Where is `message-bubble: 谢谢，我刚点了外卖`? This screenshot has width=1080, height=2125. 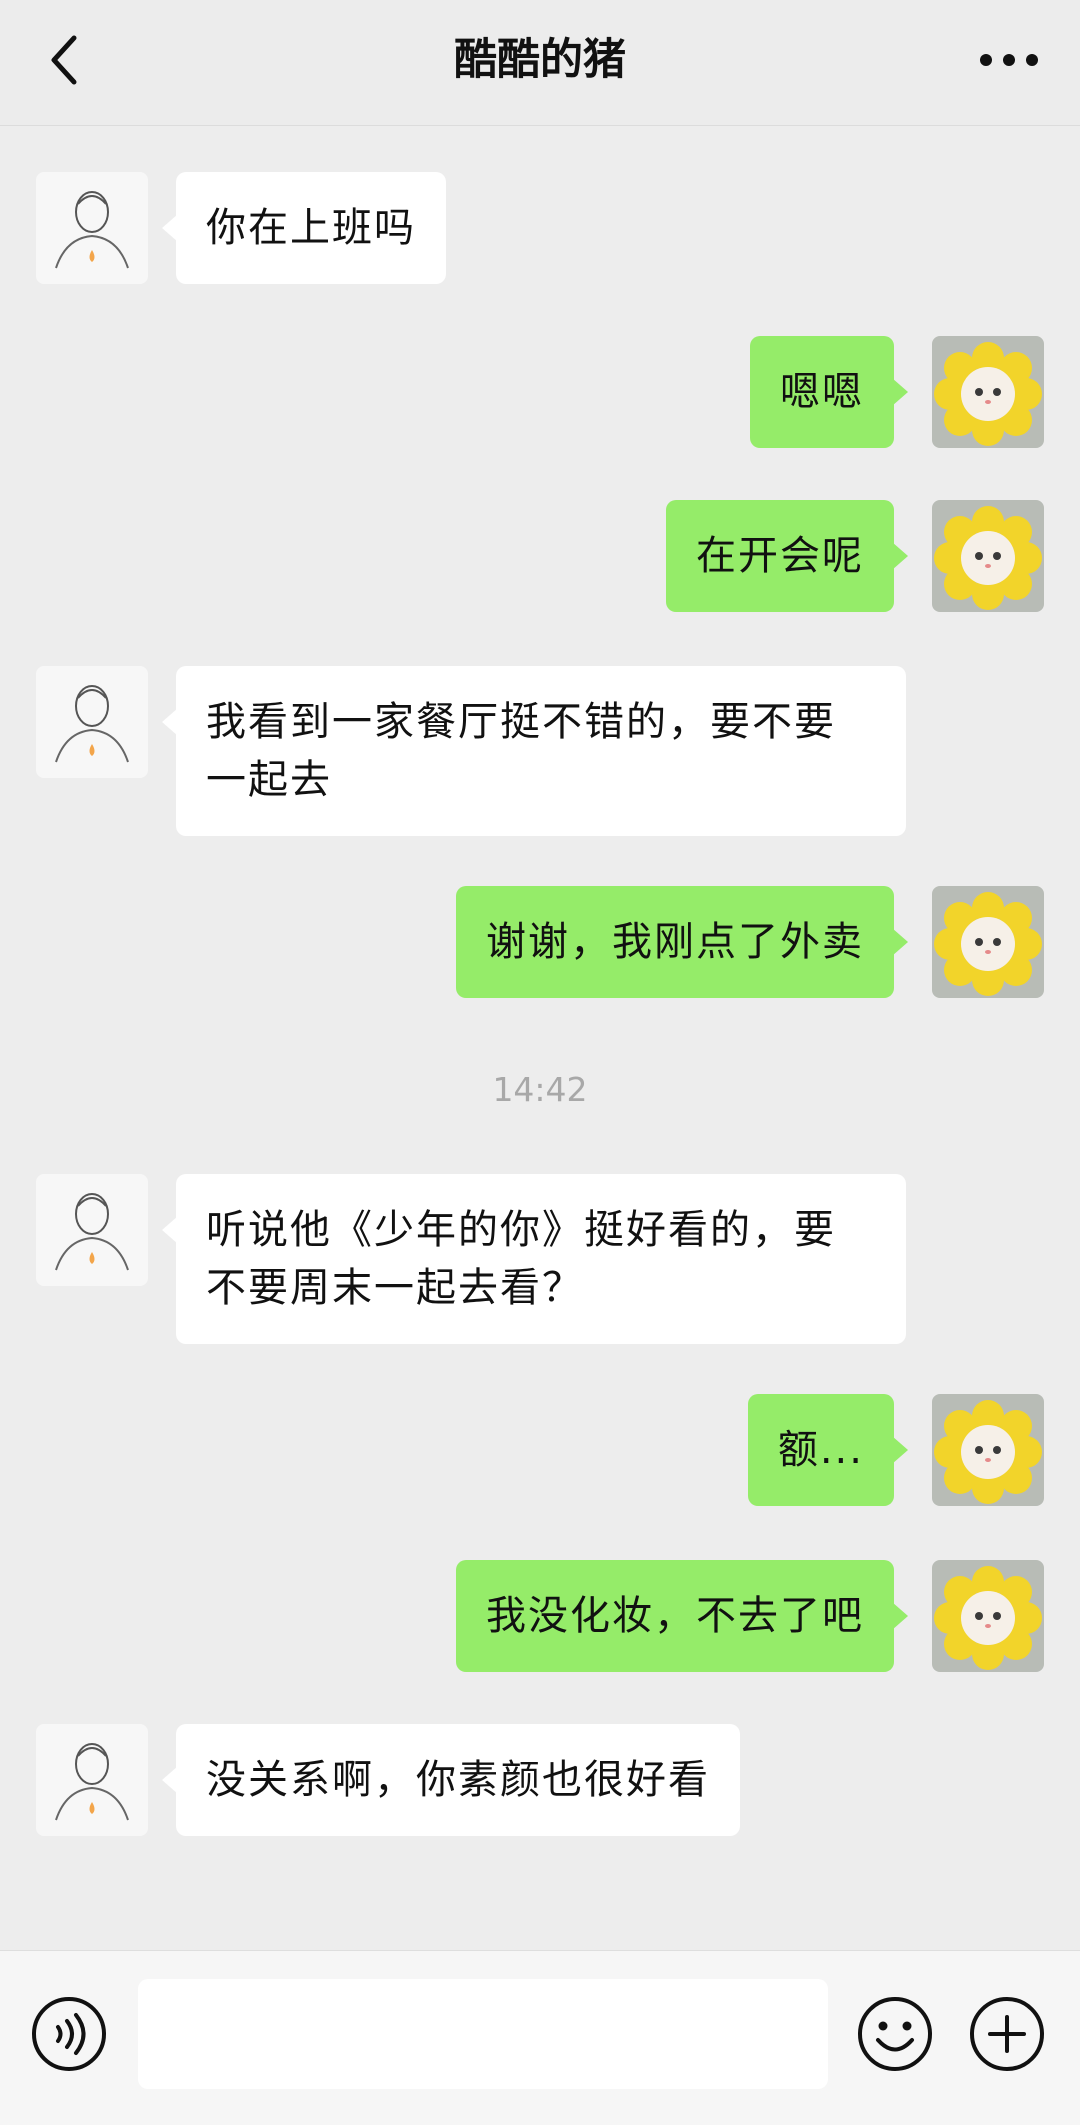 message-bubble: 谢谢，我刚点了外卖 is located at coordinates (682, 942).